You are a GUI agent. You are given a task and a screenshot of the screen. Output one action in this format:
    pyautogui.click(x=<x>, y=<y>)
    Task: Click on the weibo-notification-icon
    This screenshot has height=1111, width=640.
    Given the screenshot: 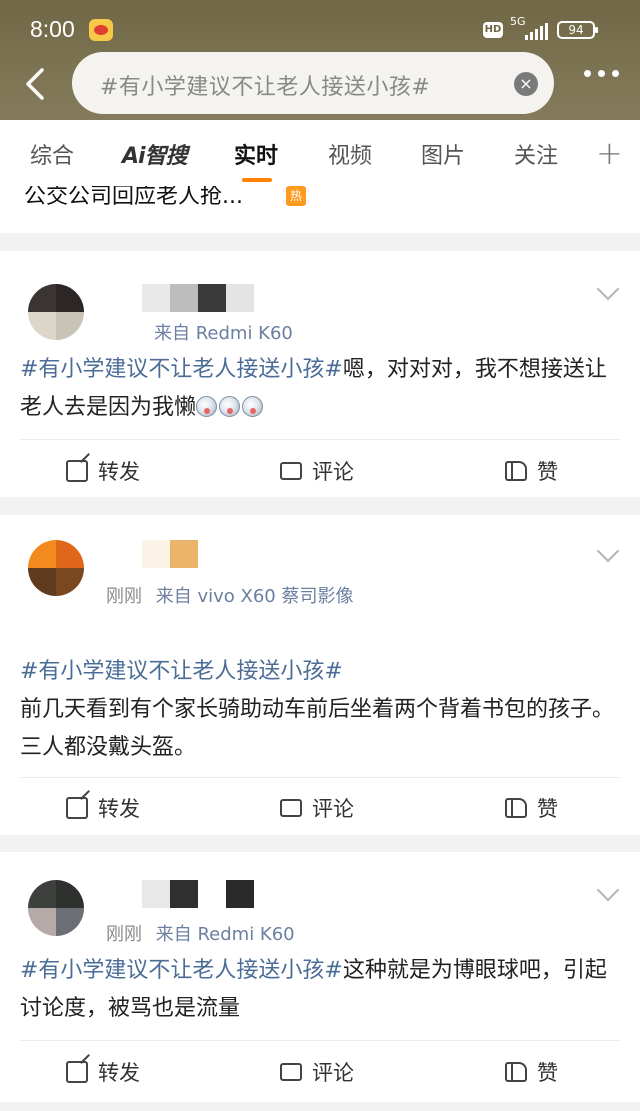 What is the action you would take?
    pyautogui.click(x=101, y=30)
    